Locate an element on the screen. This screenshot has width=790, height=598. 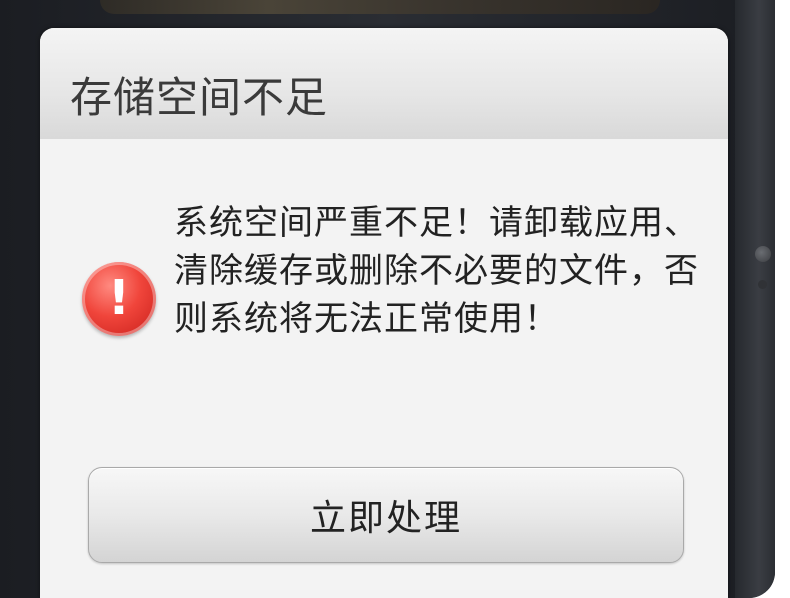
warning-exclamation-icon: ! is located at coordinates (119, 299).